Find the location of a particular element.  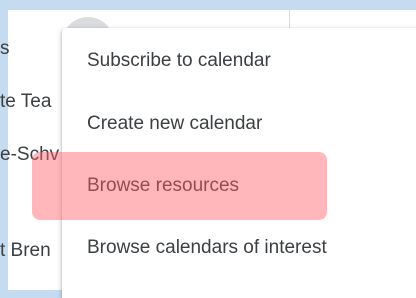

menu-item-create-new-calendar: Create new calendar is located at coordinates (174, 124).